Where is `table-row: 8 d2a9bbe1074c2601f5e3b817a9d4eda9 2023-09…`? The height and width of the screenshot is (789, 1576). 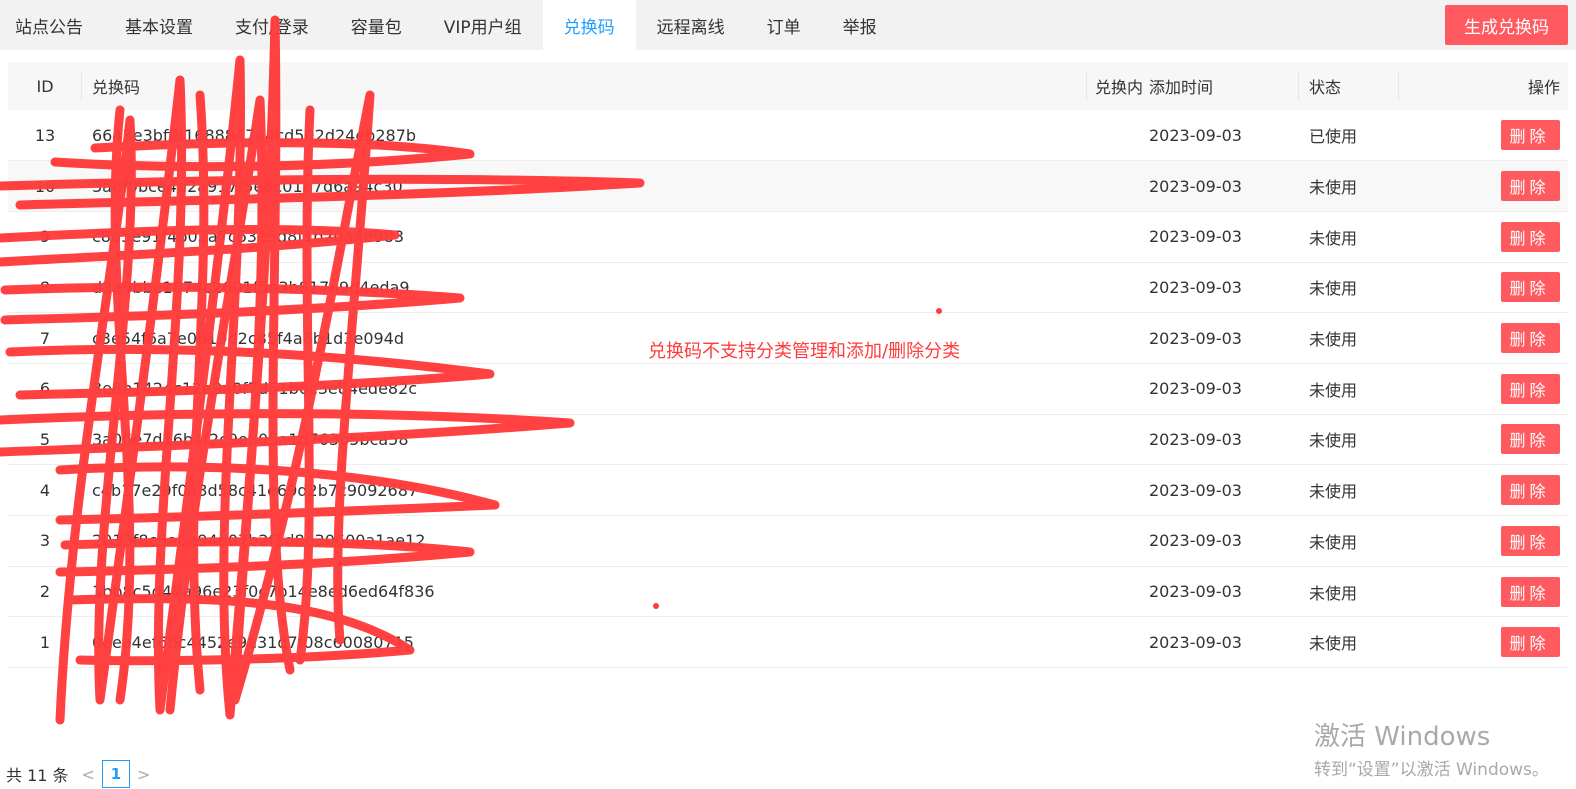
table-row: 8 d2a9bbe1074c2601f5e3b817a9d4eda9 2023-09… is located at coordinates (788, 287).